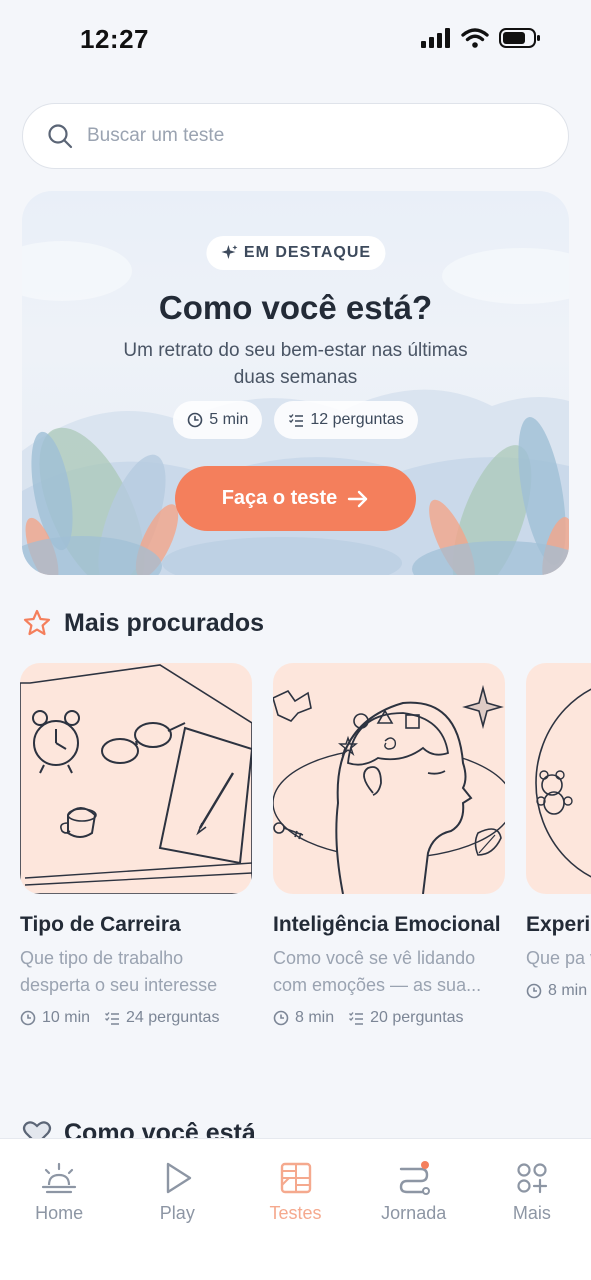  I want to click on take-test-label: Faça o teste, so click(279, 498).